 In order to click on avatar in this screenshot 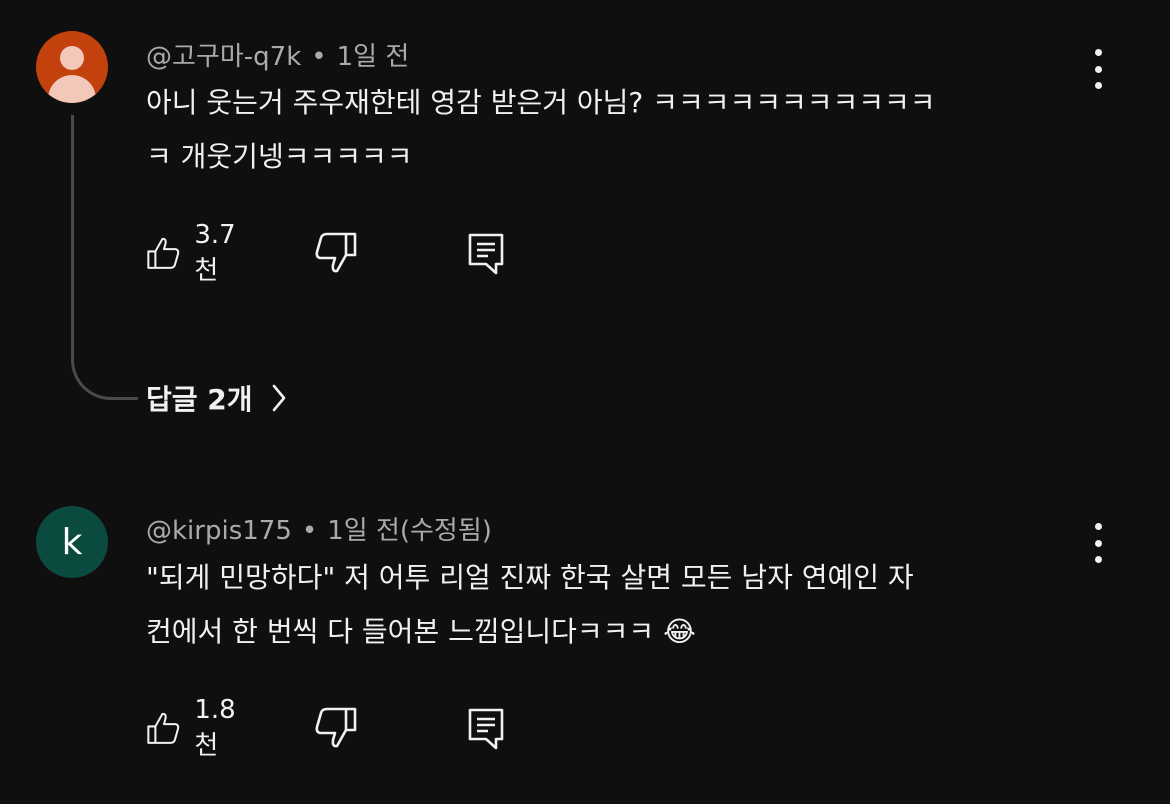, I will do `click(72, 67)`.